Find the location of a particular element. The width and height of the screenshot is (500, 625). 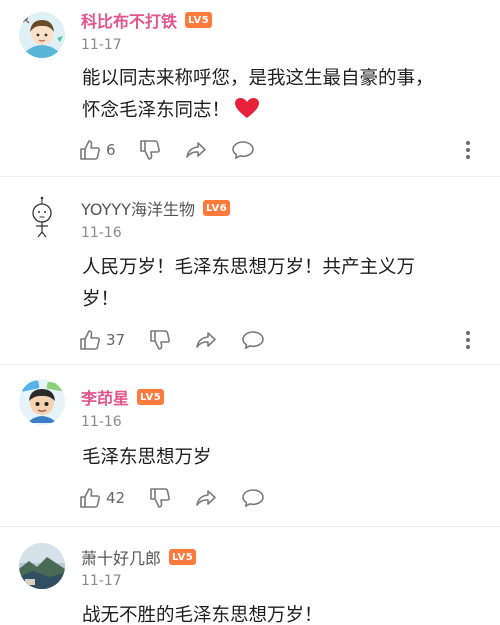

stick-figure-avatar-icon is located at coordinates (42, 215).